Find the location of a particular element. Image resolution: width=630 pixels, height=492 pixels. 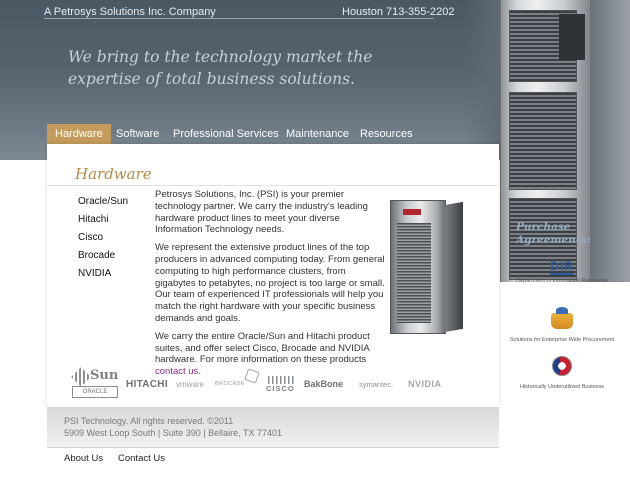

sun-logo-icon is located at coordinates (81, 377).